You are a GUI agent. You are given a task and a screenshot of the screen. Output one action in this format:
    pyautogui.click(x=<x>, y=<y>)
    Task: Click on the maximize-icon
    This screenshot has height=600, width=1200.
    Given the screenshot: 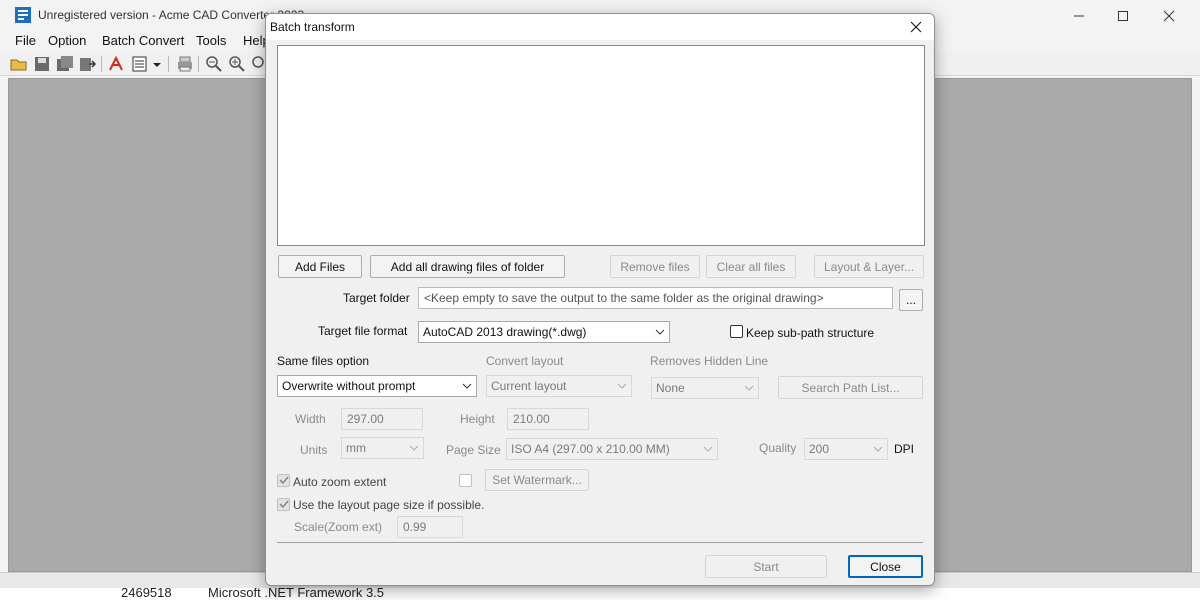 What is the action you would take?
    pyautogui.click(x=1123, y=16)
    